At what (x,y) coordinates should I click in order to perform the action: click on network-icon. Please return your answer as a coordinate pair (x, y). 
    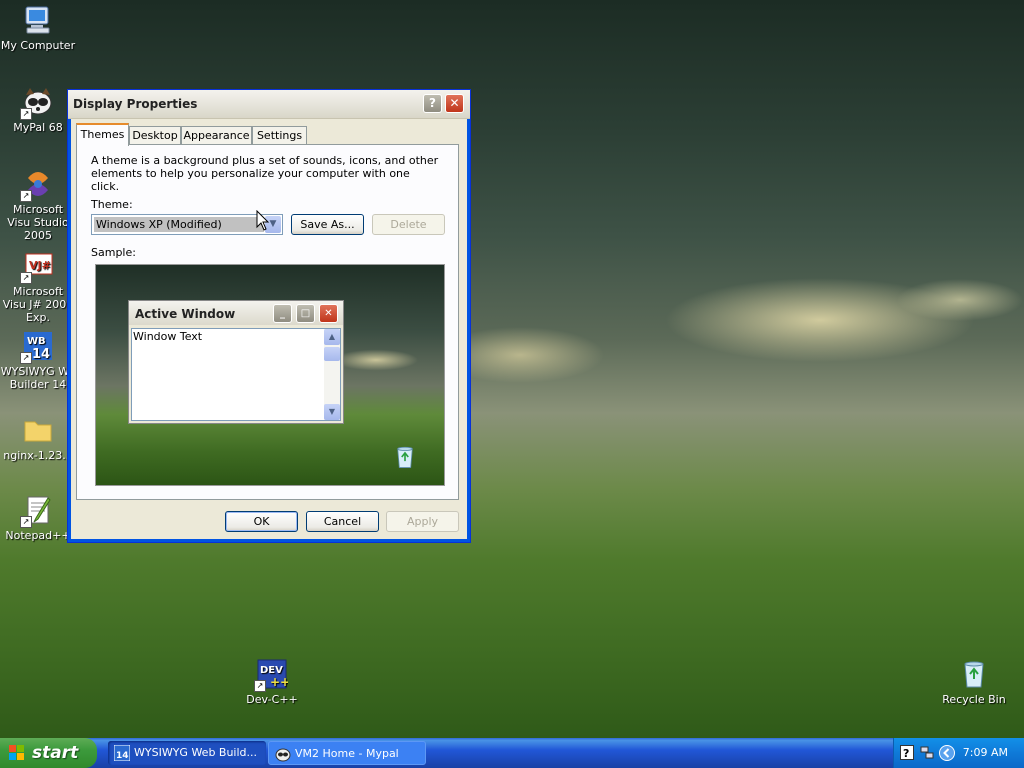
    Looking at the image, I should click on (927, 752).